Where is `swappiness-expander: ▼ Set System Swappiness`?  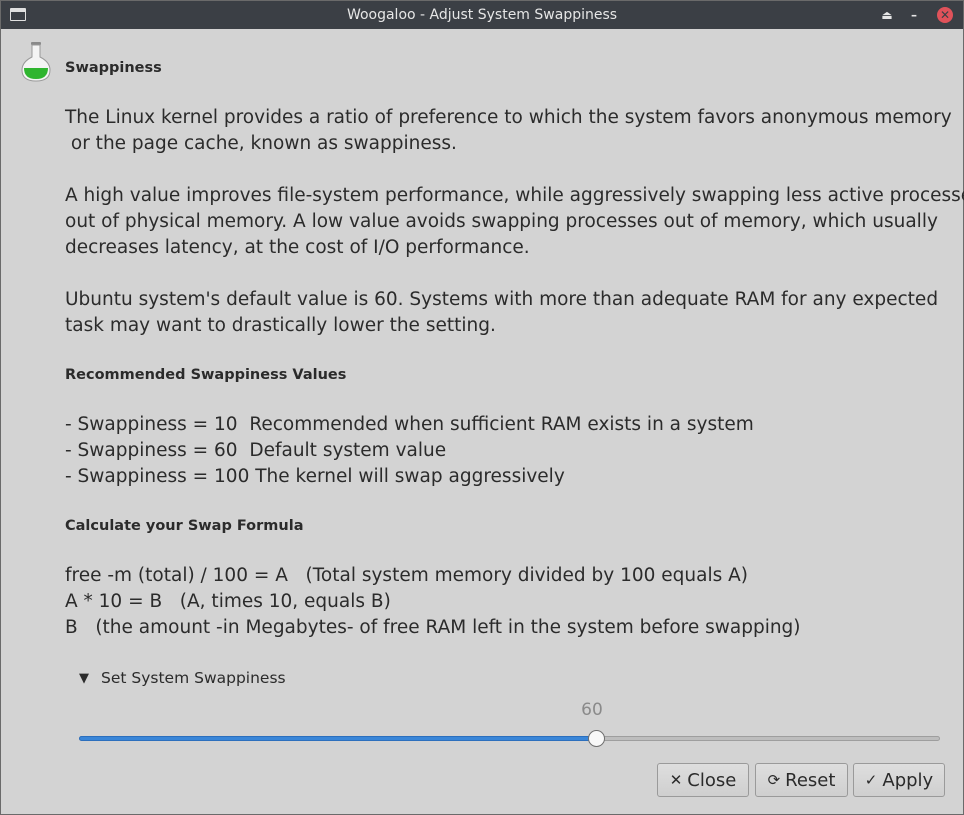 swappiness-expander: ▼ Set System Swappiness is located at coordinates (182, 678).